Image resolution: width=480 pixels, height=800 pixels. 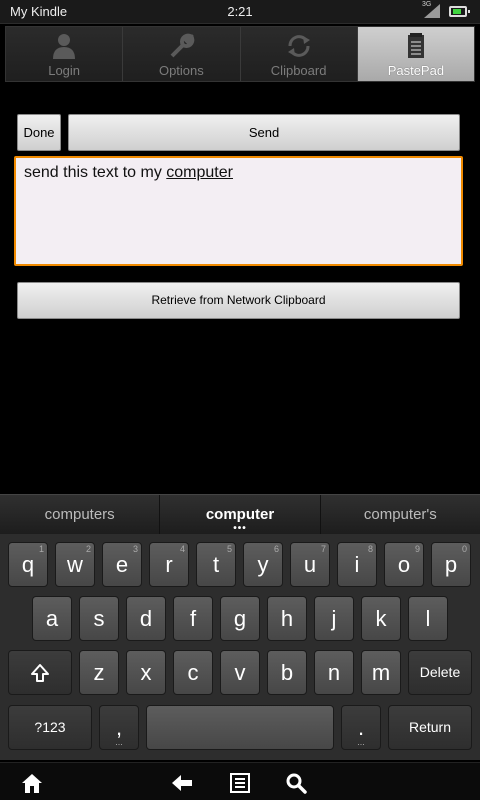 What do you see at coordinates (296, 783) in the screenshot?
I see `search-icon` at bounding box center [296, 783].